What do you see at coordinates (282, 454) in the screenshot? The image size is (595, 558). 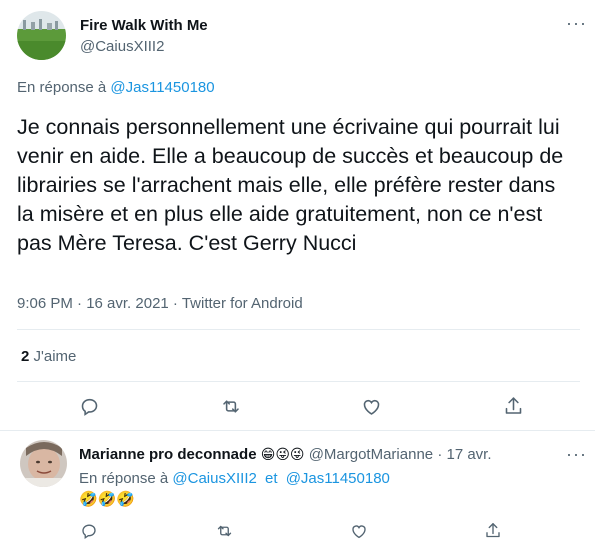 I see `reply-author-emojis: 😁😜😜` at bounding box center [282, 454].